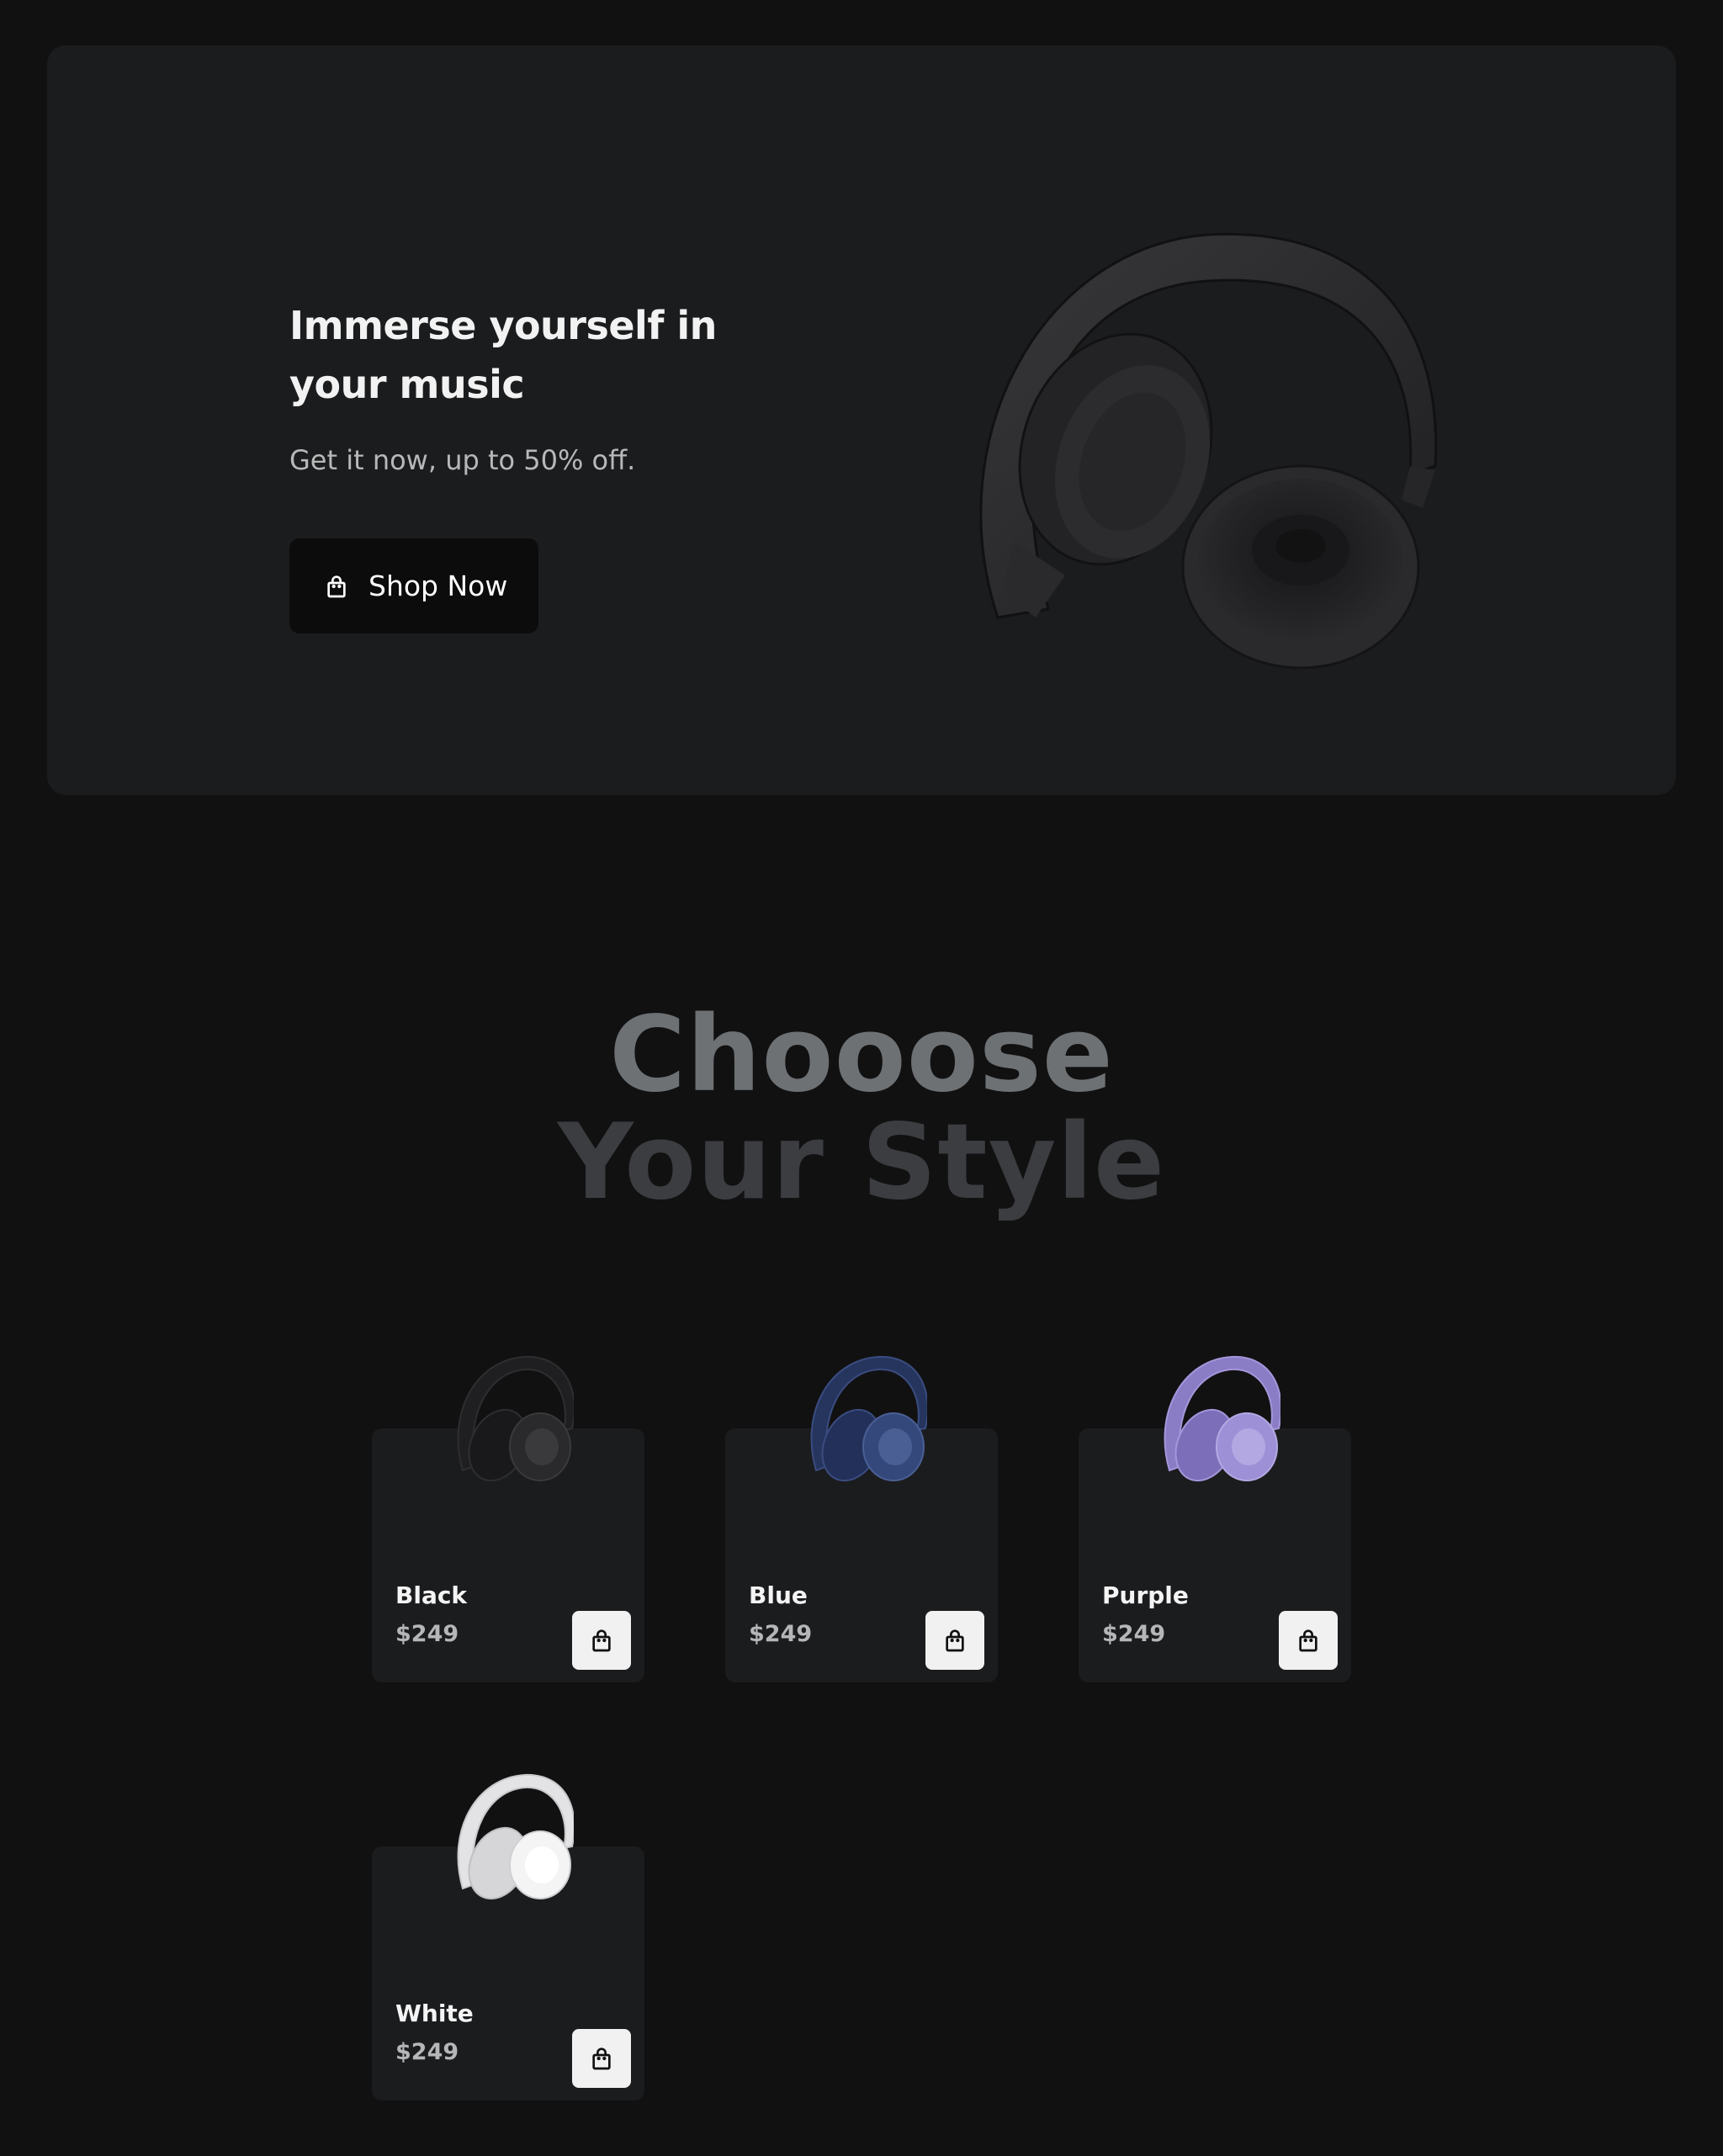  What do you see at coordinates (512, 1426) in the screenshot?
I see `product-image-black` at bounding box center [512, 1426].